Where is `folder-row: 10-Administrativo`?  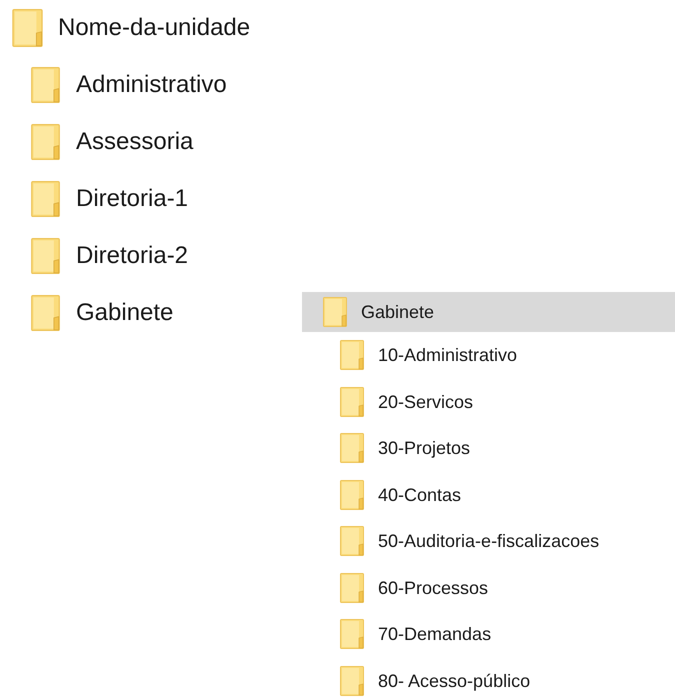 folder-row: 10-Administrativo is located at coordinates (488, 355).